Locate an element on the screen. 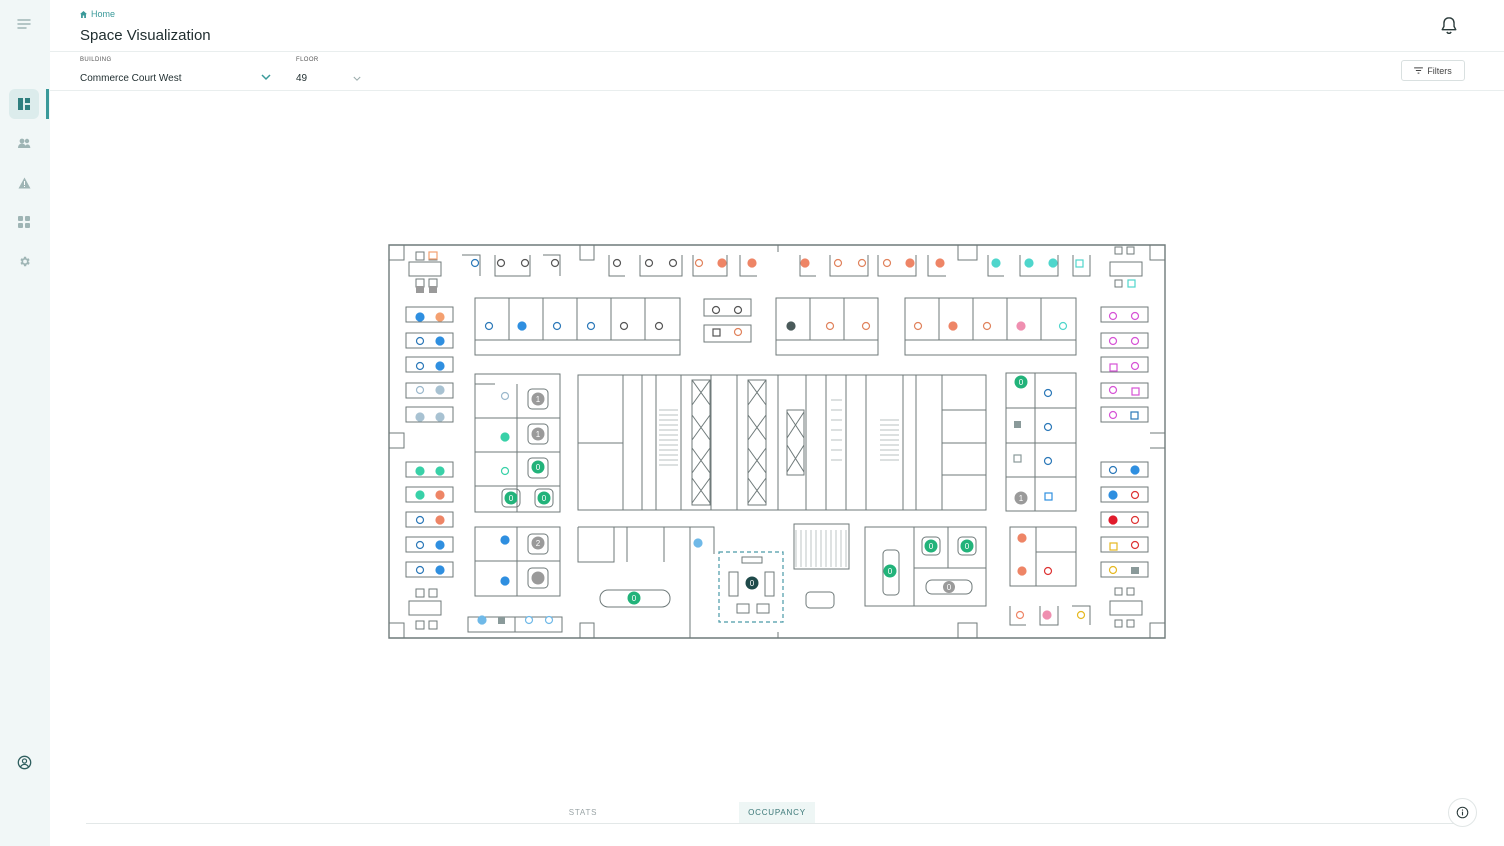  tab-stats: STATS is located at coordinates (583, 812).